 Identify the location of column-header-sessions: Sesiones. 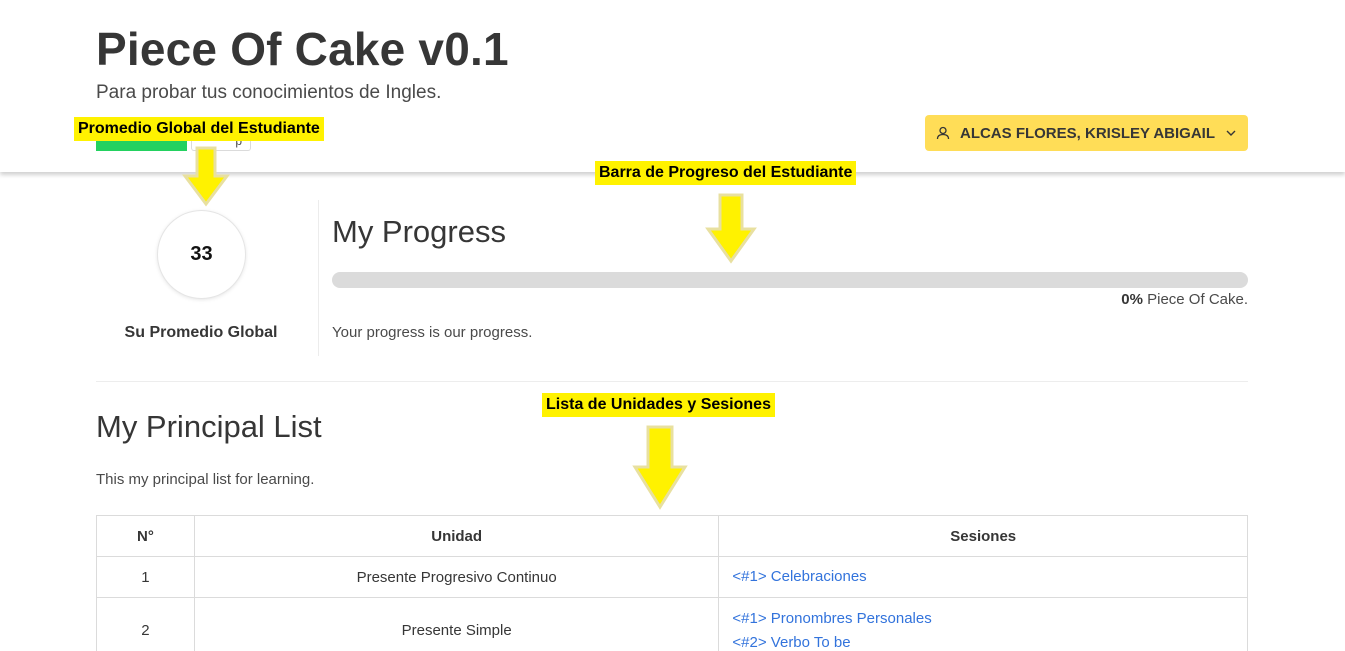
(983, 536).